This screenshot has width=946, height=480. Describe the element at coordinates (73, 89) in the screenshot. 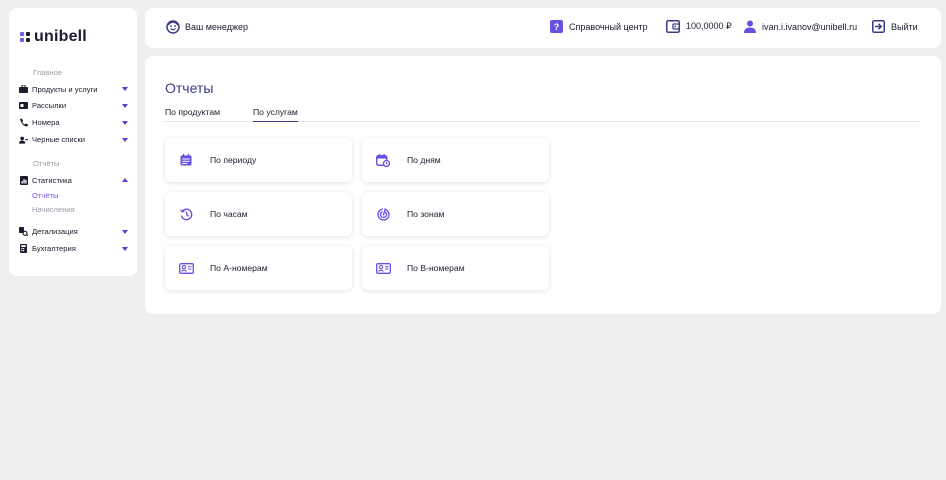

I see `sidebar-item-products: Продукты и услуги` at that location.